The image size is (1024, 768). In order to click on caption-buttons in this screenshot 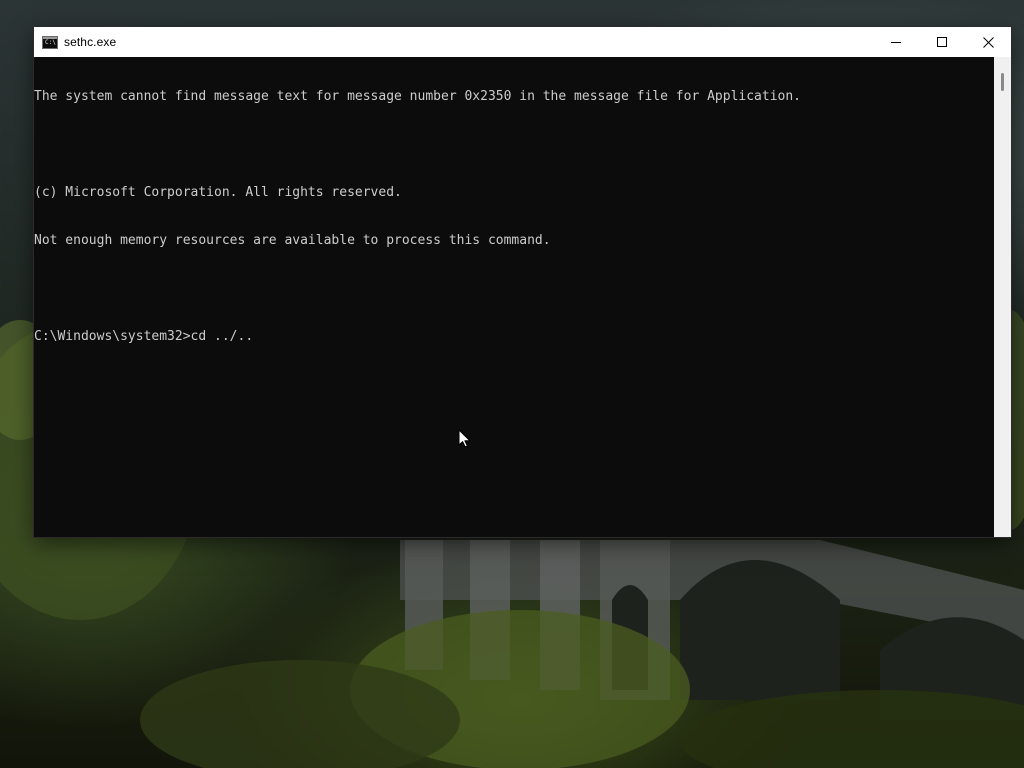, I will do `click(942, 42)`.